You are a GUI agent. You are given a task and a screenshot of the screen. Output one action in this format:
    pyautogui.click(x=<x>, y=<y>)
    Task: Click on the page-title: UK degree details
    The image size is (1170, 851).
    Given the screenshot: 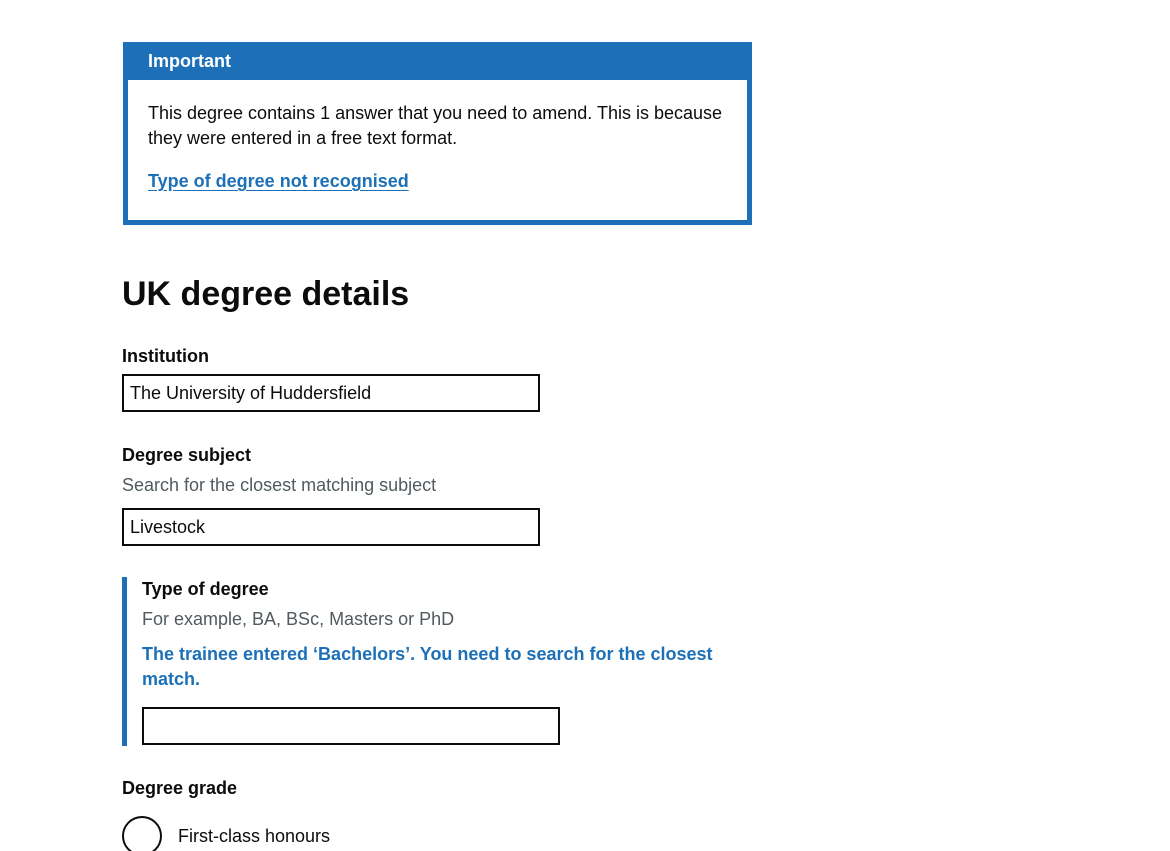 What is the action you would take?
    pyautogui.click(x=266, y=294)
    